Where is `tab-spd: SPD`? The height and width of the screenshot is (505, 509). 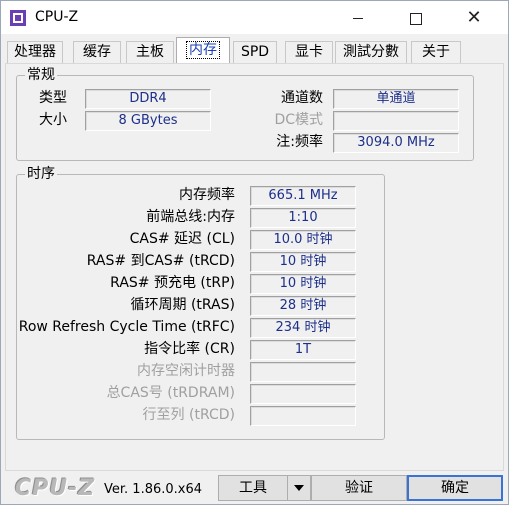 tab-spd: SPD is located at coordinates (255, 52).